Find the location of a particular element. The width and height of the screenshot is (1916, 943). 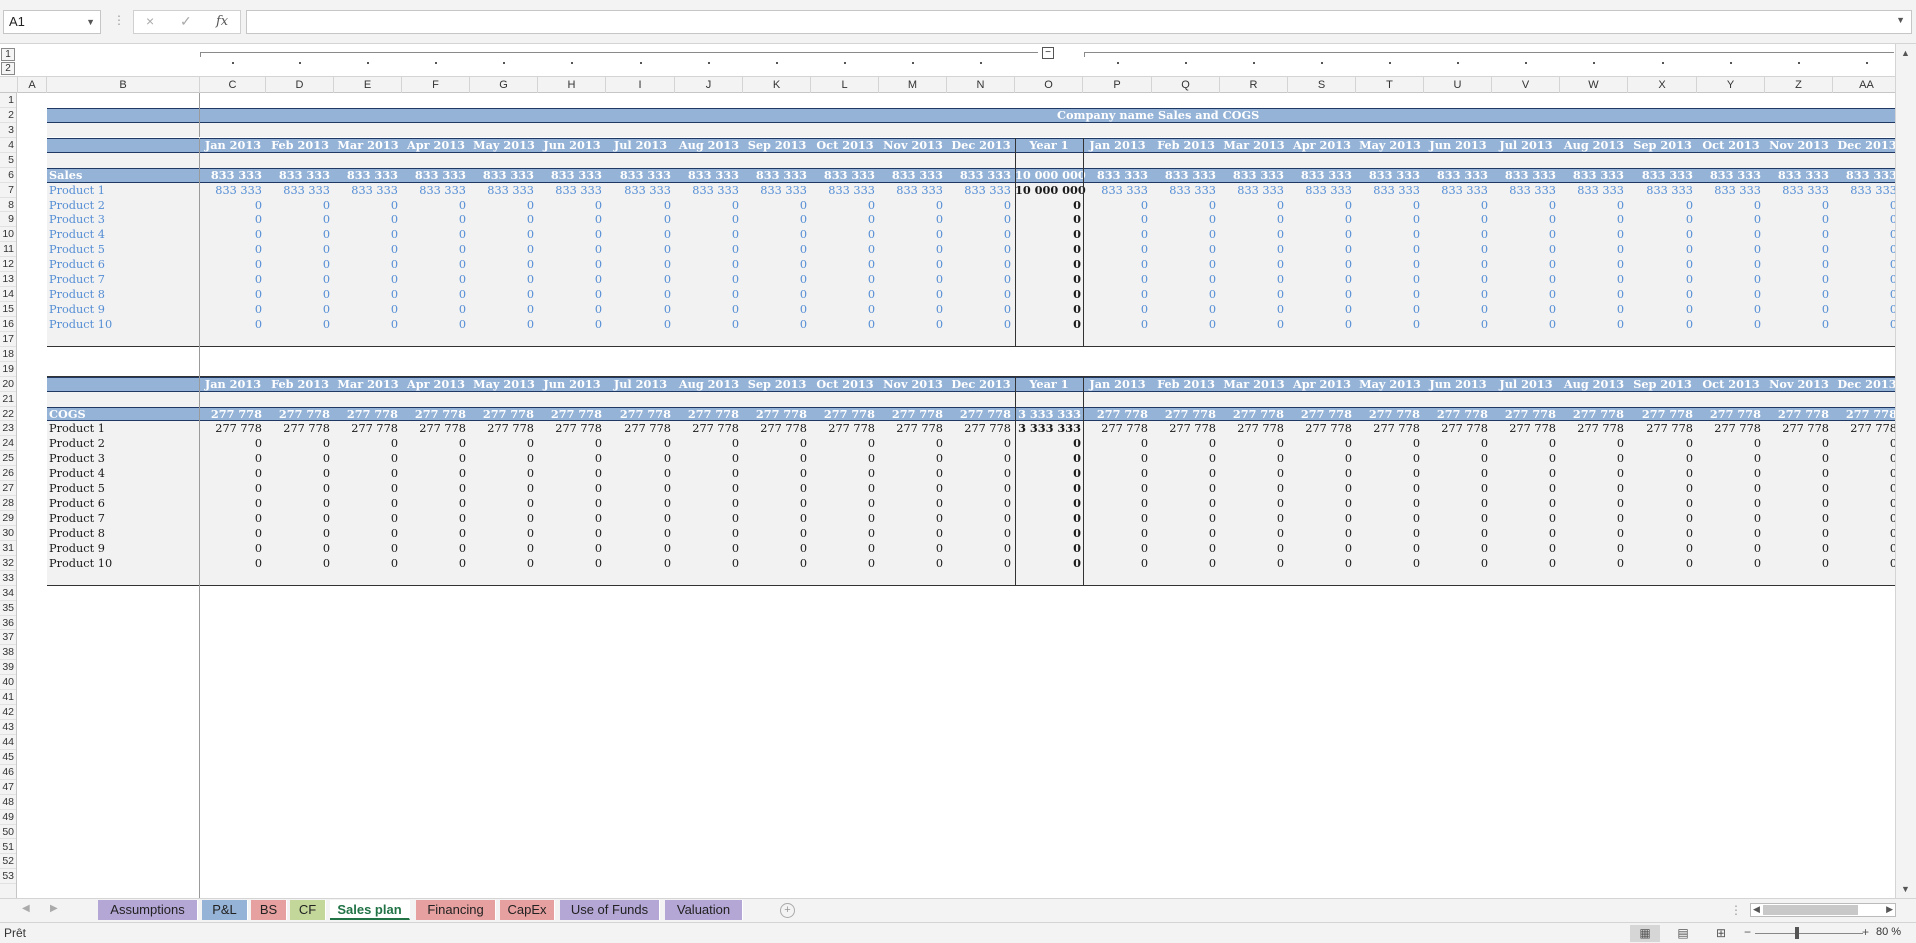

month-header: Jul 2013 is located at coordinates (1526, 384).